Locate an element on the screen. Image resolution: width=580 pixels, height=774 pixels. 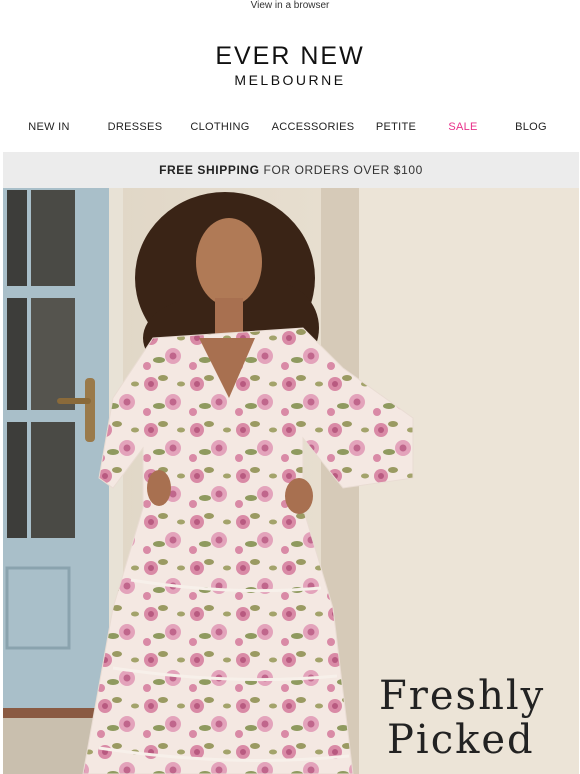
nav-item-petite: PETITE is located at coordinates (396, 127).